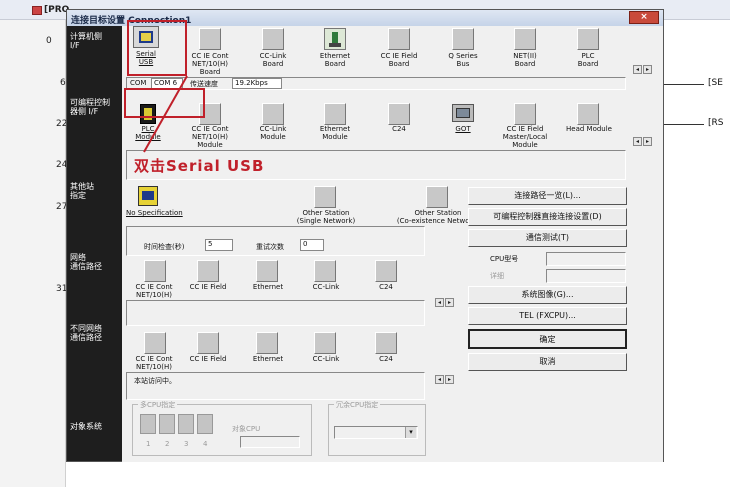 The height and width of the screenshot is (487, 730). I want to click on line-number: 0, so click(49, 41).